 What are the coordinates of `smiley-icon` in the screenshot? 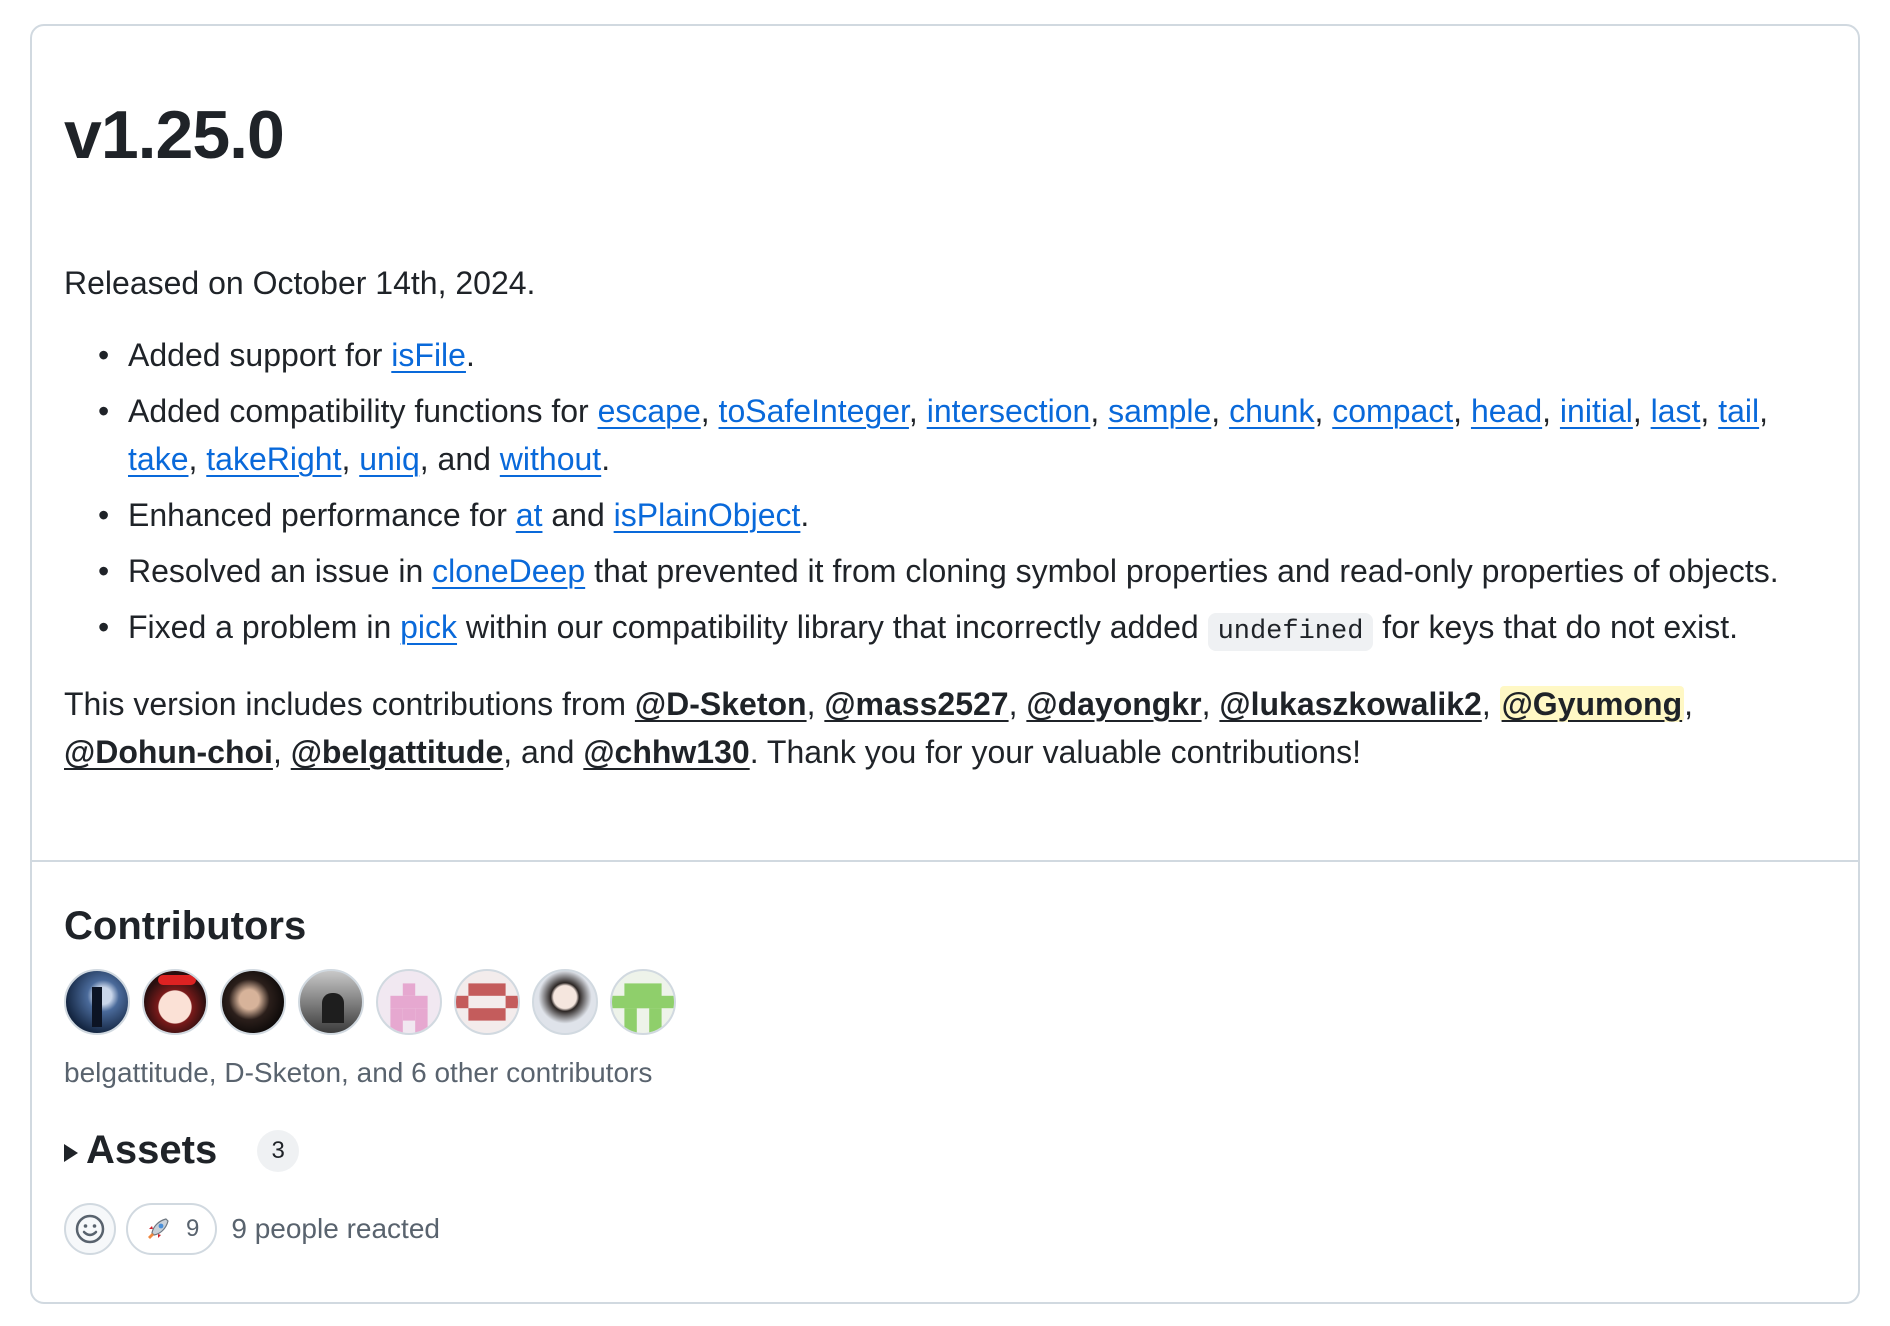 It's located at (90, 1229).